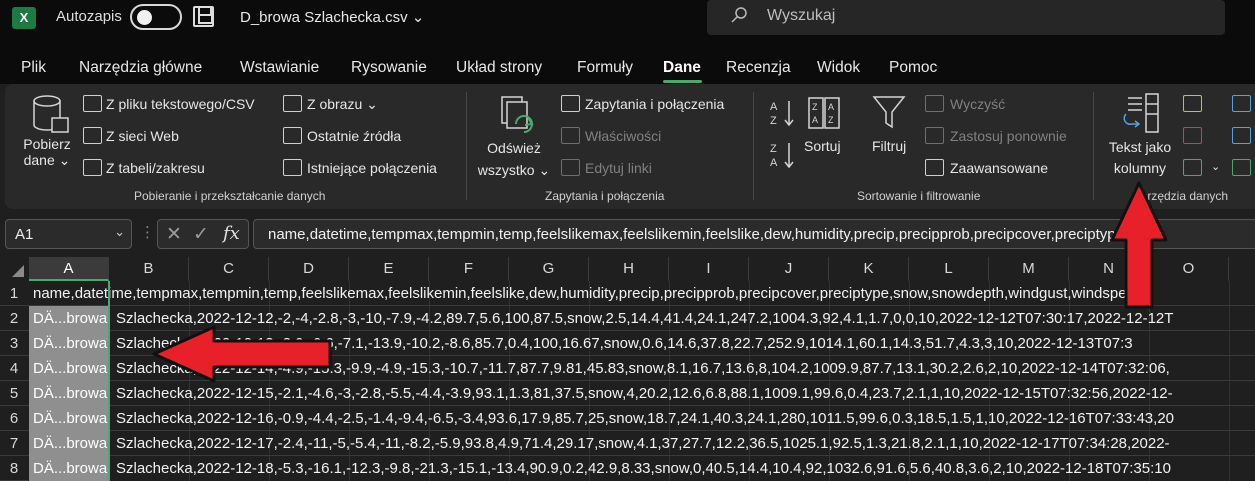  Describe the element at coordinates (14, 443) in the screenshot. I see `row-header: 7` at that location.